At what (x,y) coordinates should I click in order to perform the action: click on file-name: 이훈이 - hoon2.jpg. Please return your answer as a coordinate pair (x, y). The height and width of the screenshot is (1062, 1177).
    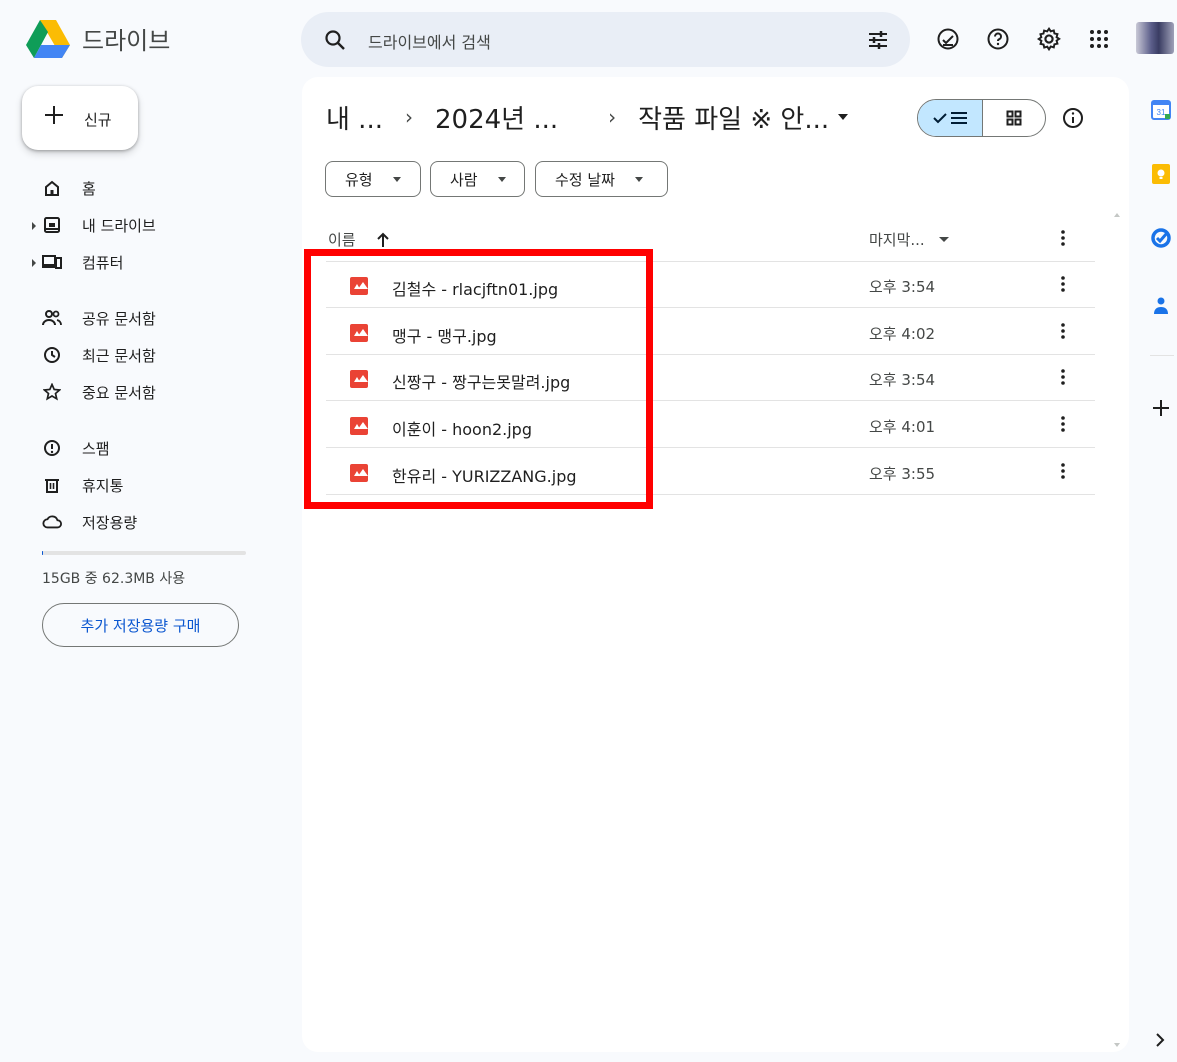
    Looking at the image, I should click on (462, 430).